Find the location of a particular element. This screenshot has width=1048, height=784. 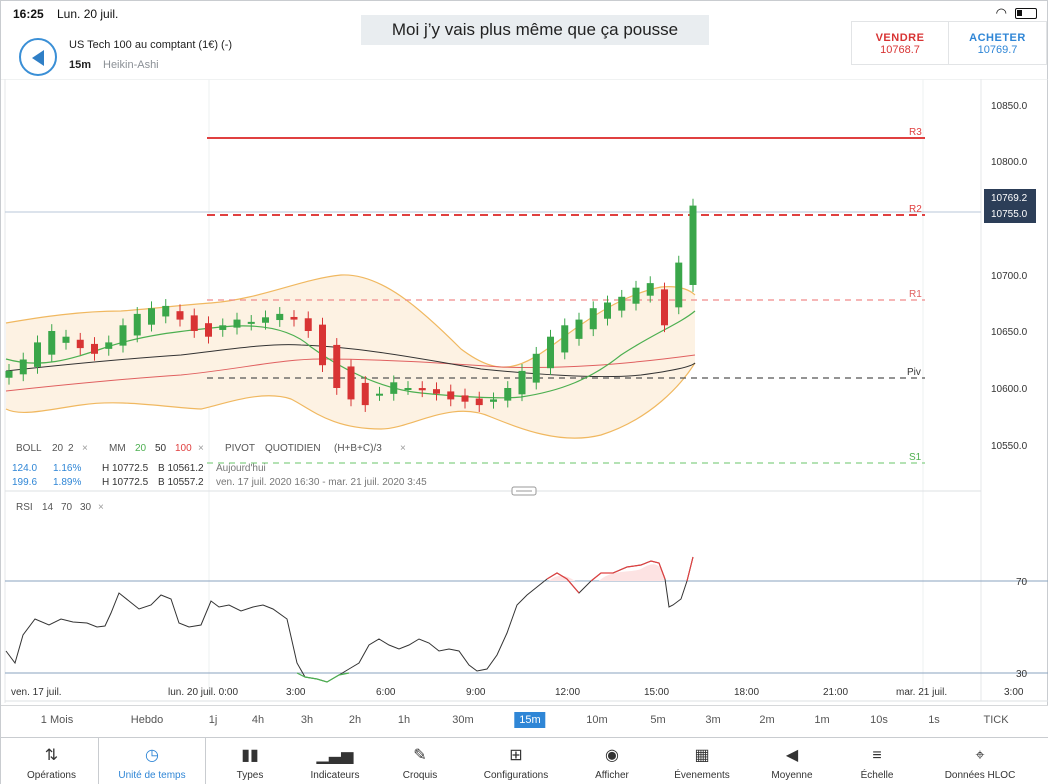

rsi-p3: 30 is located at coordinates (86, 507).